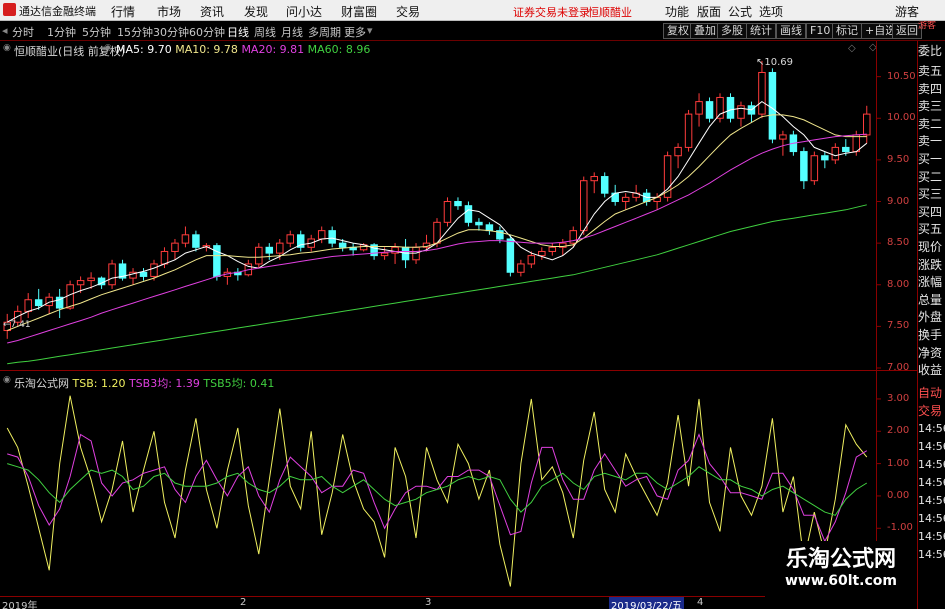 The width and height of the screenshot is (945, 609). What do you see at coordinates (7, 380) in the screenshot?
I see `sub-collapse-icon: ◉` at bounding box center [7, 380].